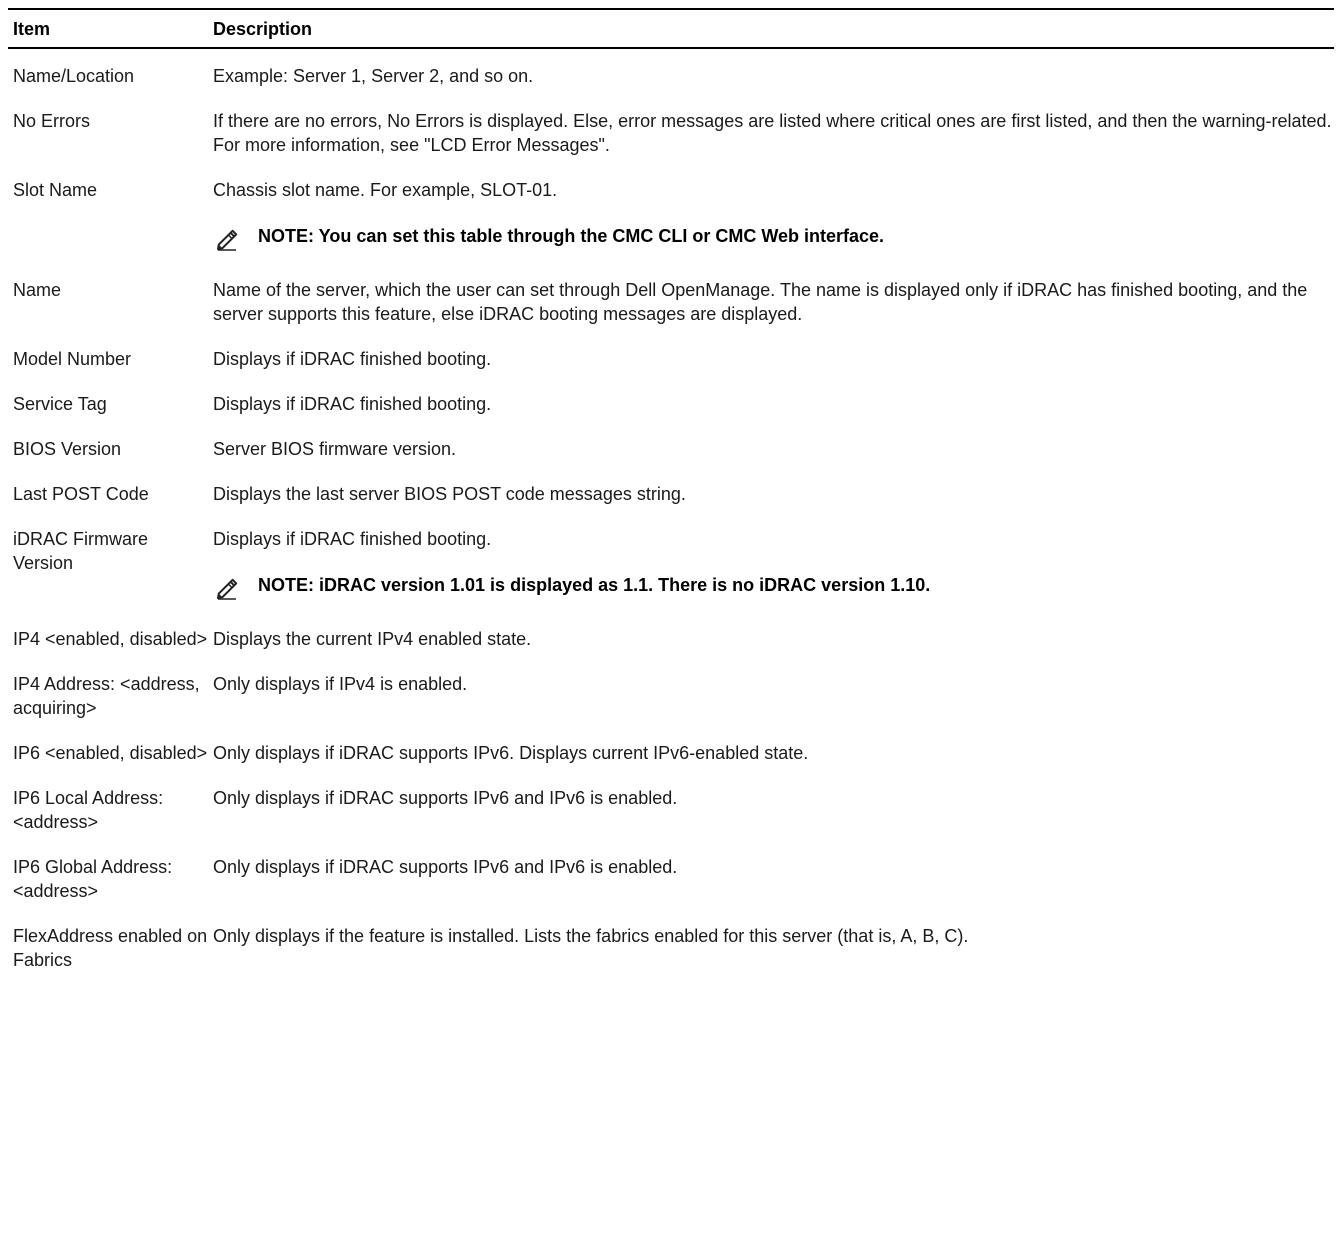 This screenshot has width=1341, height=1234. Describe the element at coordinates (37, 290) in the screenshot. I see `item-cell: Name` at that location.